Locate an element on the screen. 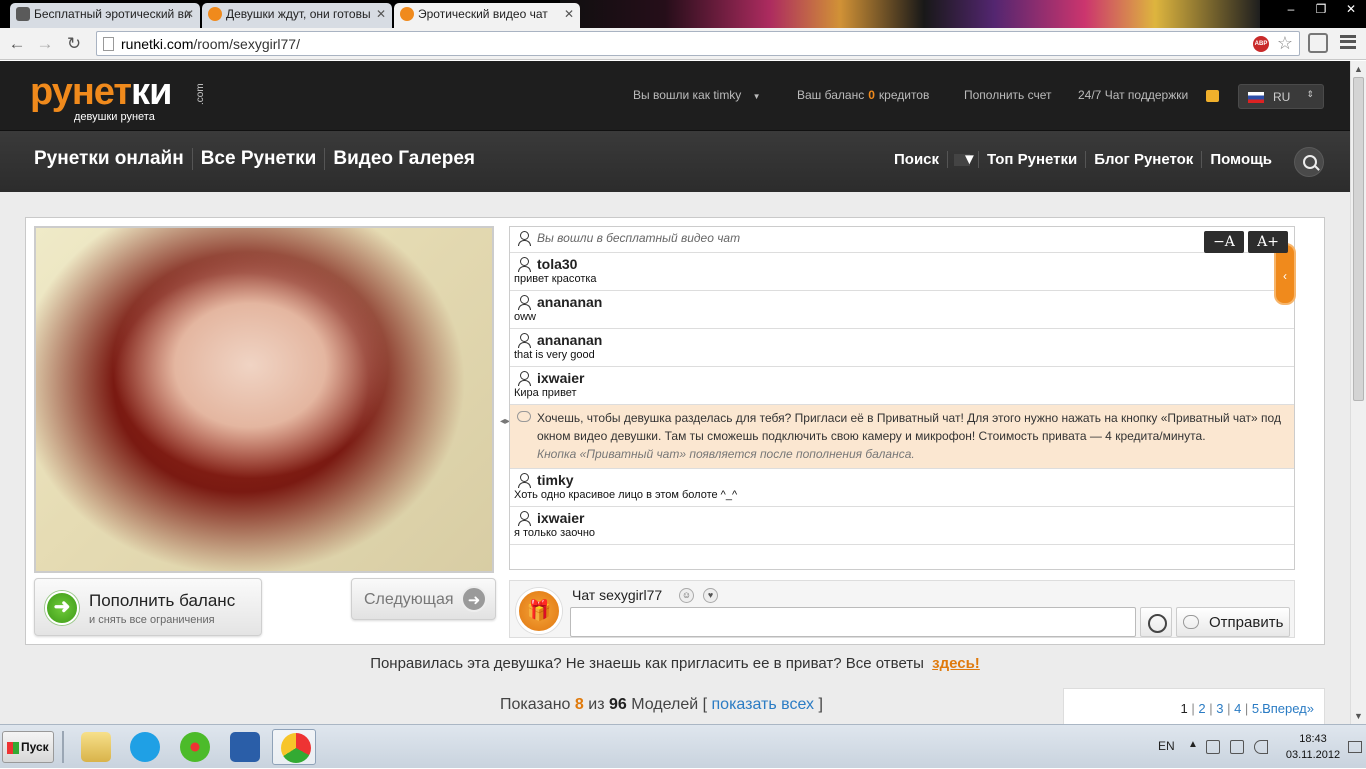 The width and height of the screenshot is (1366, 769). show-desktop-icon is located at coordinates (1355, 747).